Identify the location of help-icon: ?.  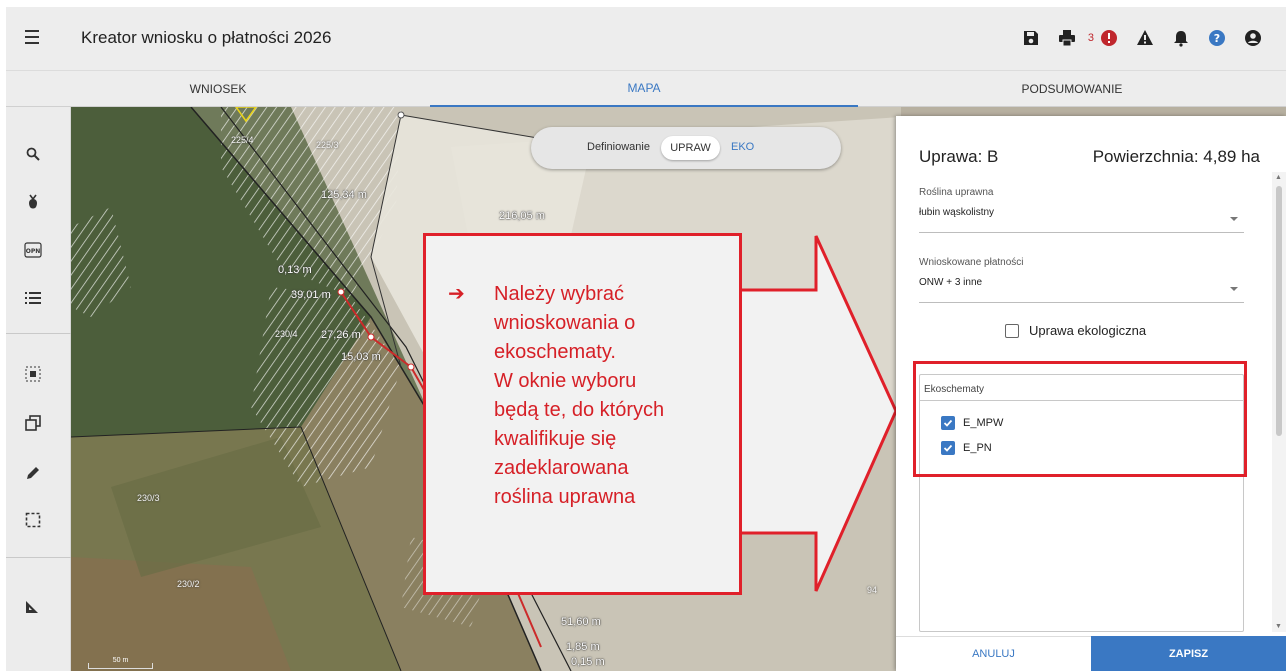
(1217, 38).